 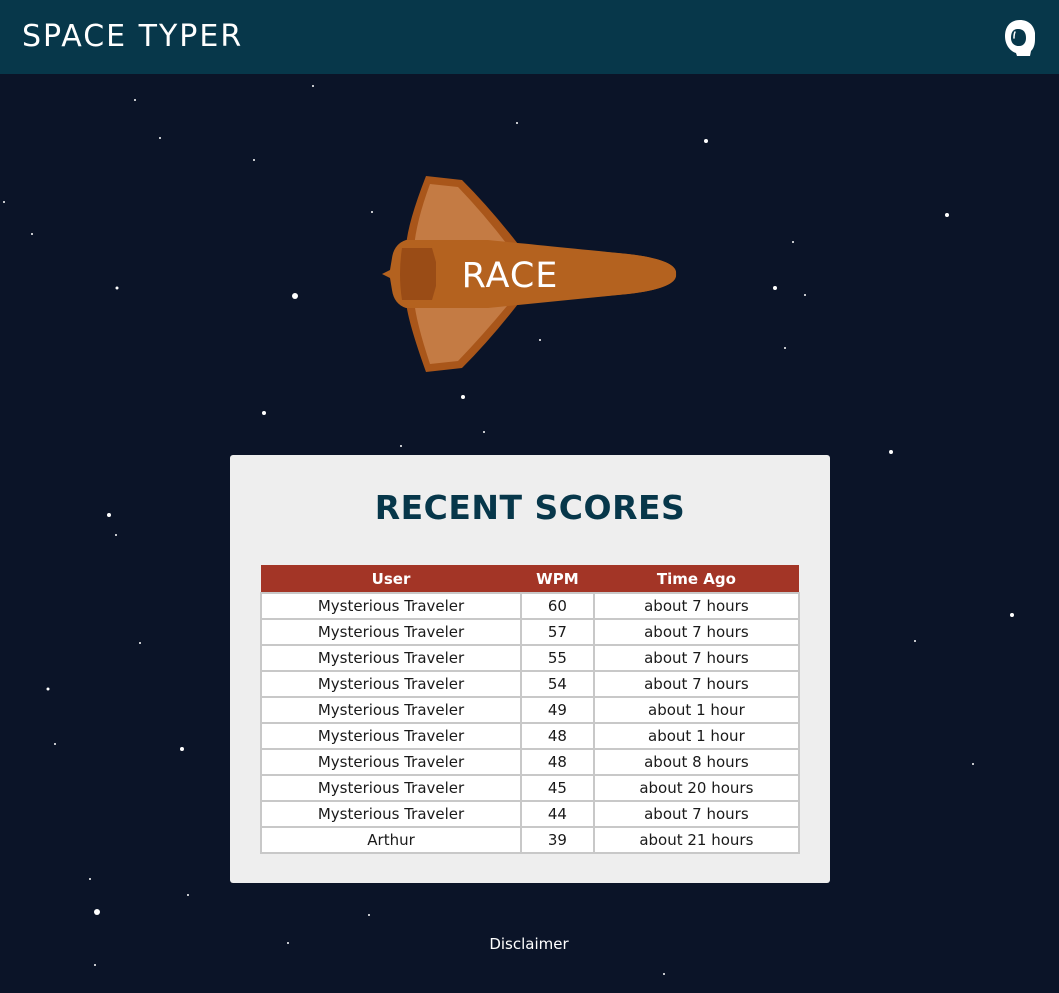 What do you see at coordinates (557, 579) in the screenshot?
I see `column-header-wpm: WPM` at bounding box center [557, 579].